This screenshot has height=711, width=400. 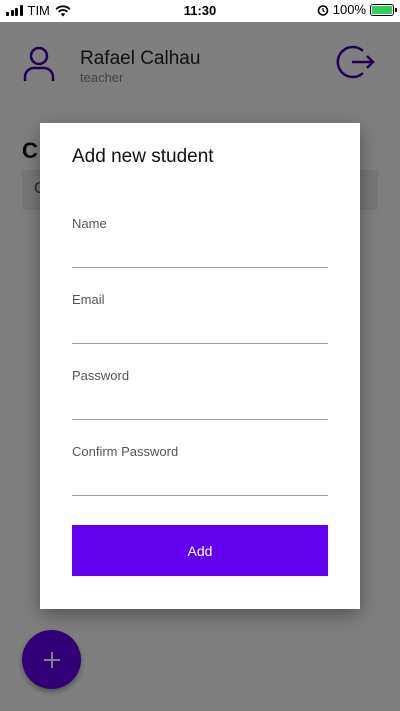 What do you see at coordinates (200, 329) in the screenshot?
I see `email-input` at bounding box center [200, 329].